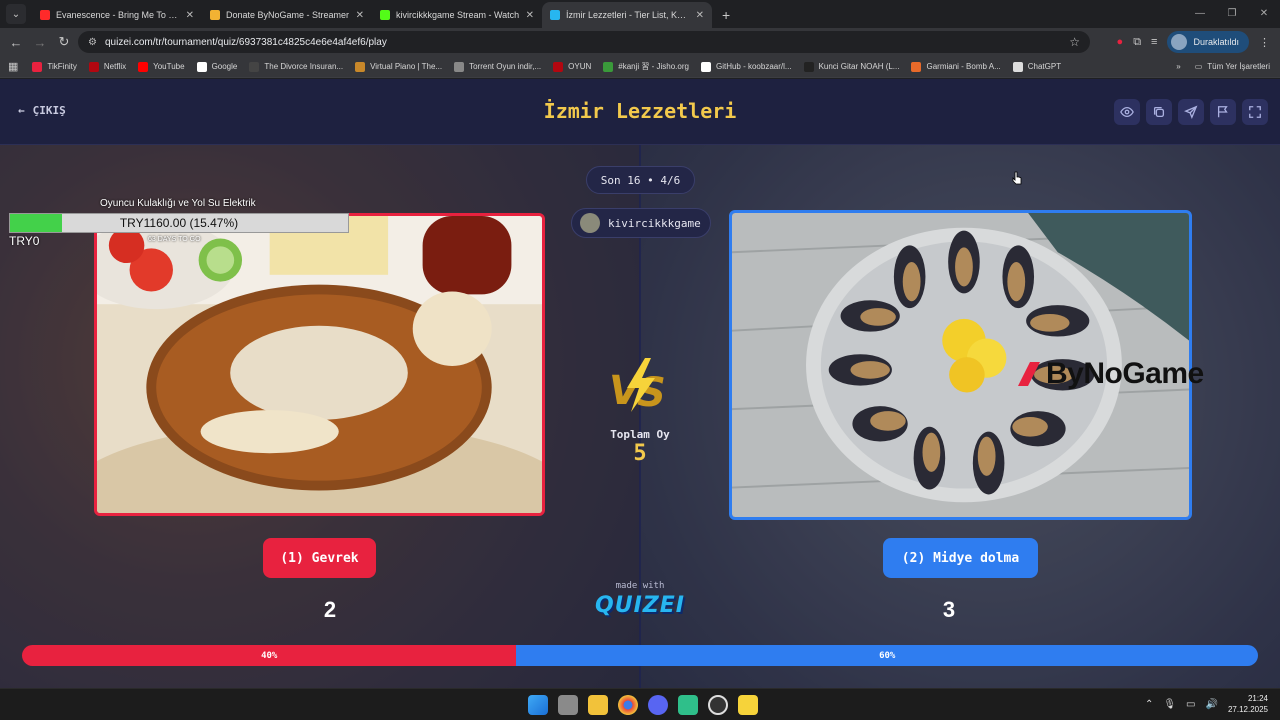 This screenshot has width=1280, height=720. Describe the element at coordinates (1264, 42) in the screenshot. I see `menu-icon: ⋮` at that location.